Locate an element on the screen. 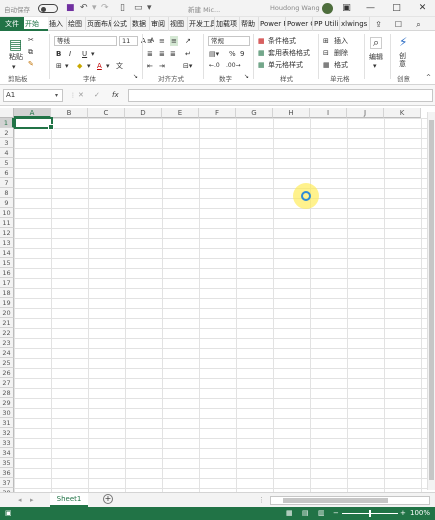  align-middle-icon: ≡ is located at coordinates (162, 41).